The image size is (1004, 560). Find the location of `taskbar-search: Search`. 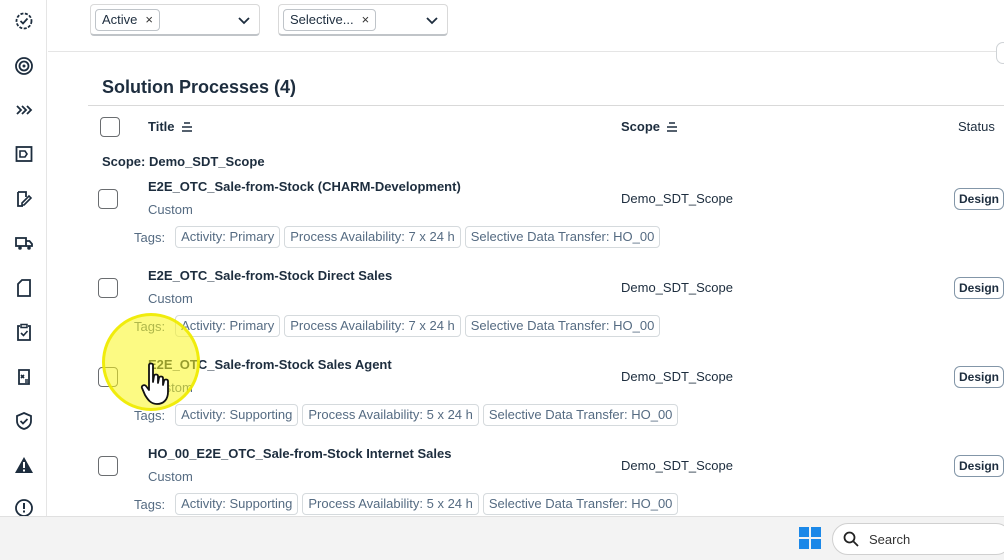

taskbar-search: Search is located at coordinates (918, 539).